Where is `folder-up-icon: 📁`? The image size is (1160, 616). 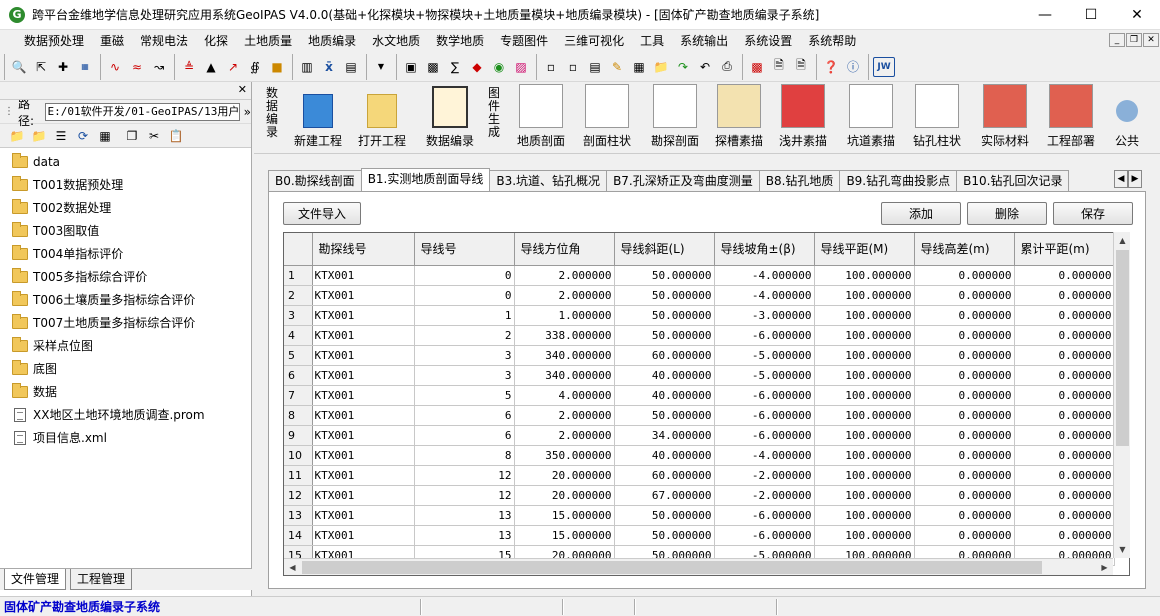
folder-up-icon: 📁 is located at coordinates (17, 136).